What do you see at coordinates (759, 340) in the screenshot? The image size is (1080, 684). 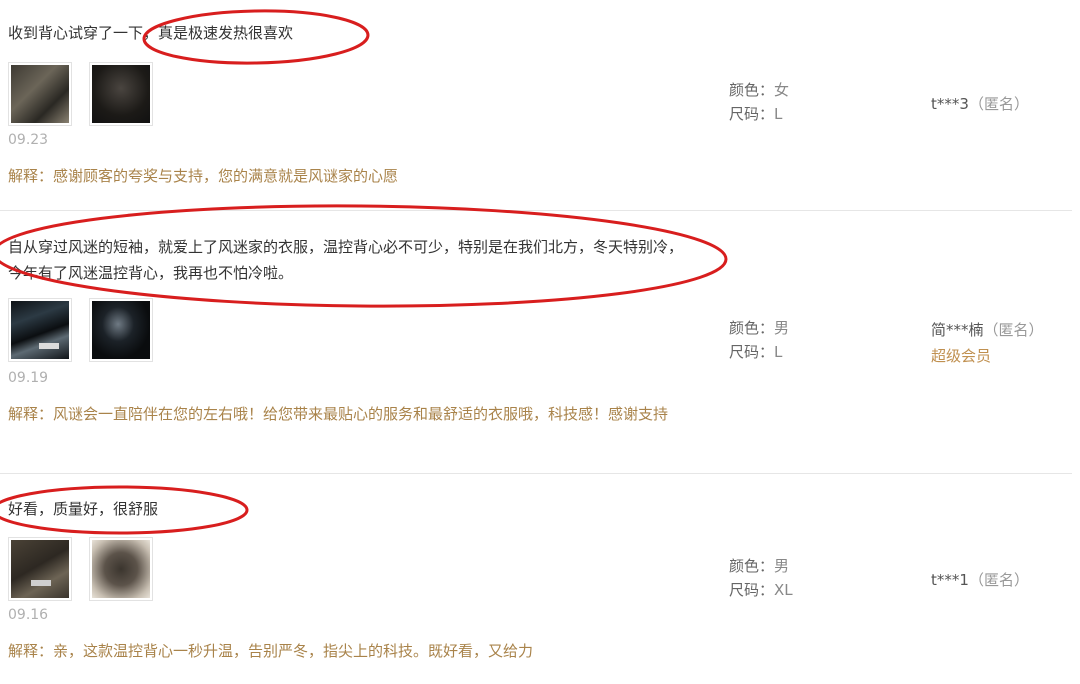 I see `sku-info: 颜色：男 尺码：L` at bounding box center [759, 340].